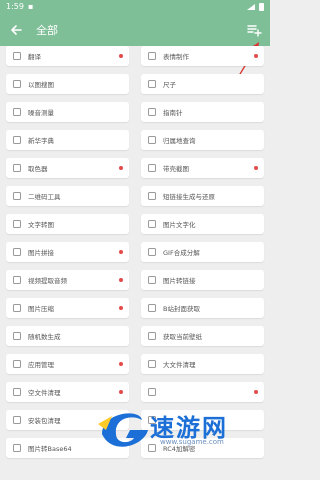  Describe the element at coordinates (17, 420) in the screenshot. I see `package-icon` at that location.